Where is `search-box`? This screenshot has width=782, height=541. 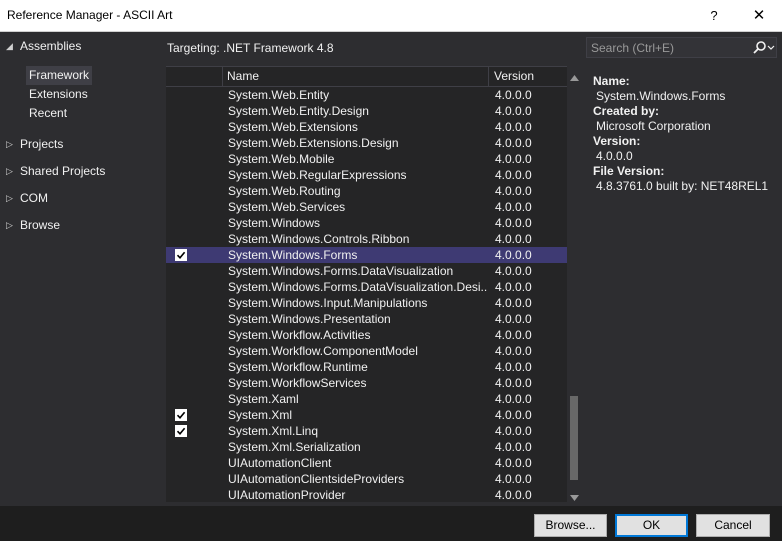
search-box is located at coordinates (681, 47).